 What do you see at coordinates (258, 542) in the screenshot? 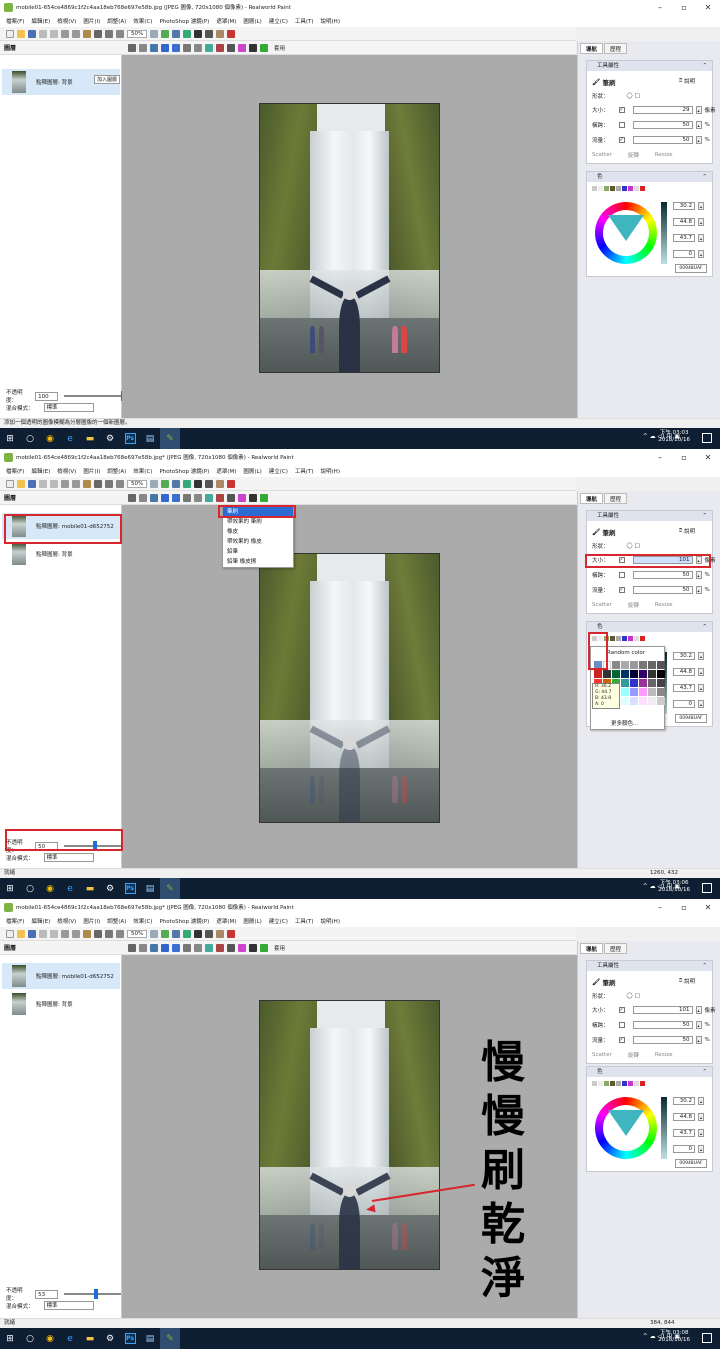
I see `menu-item-effect-eraser: 帶效果的 橡皮` at bounding box center [258, 542].